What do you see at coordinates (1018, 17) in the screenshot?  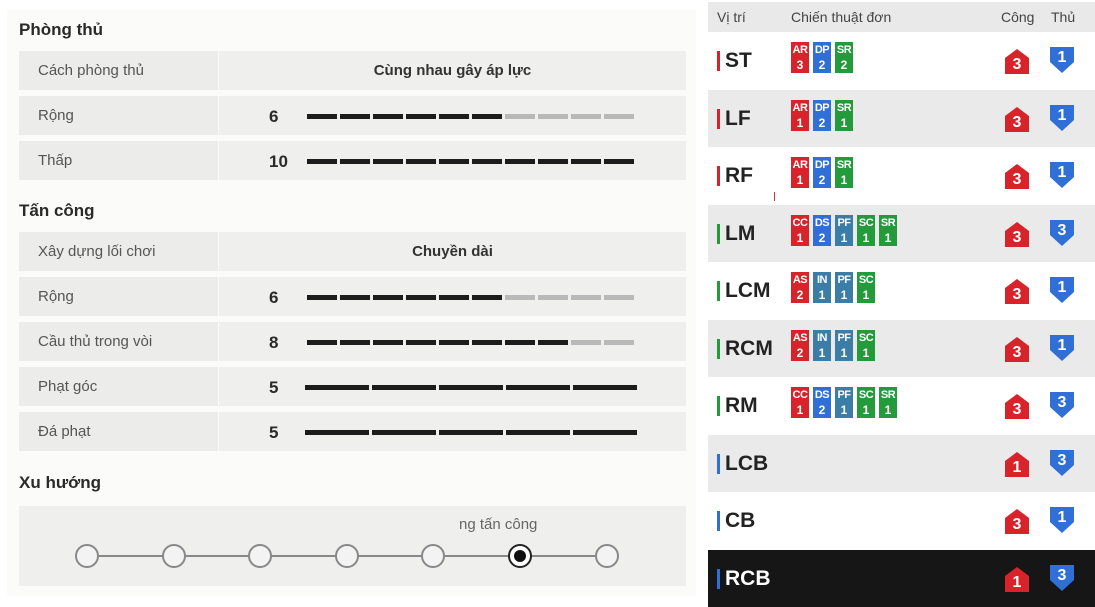 I see `header-attack: Công` at bounding box center [1018, 17].